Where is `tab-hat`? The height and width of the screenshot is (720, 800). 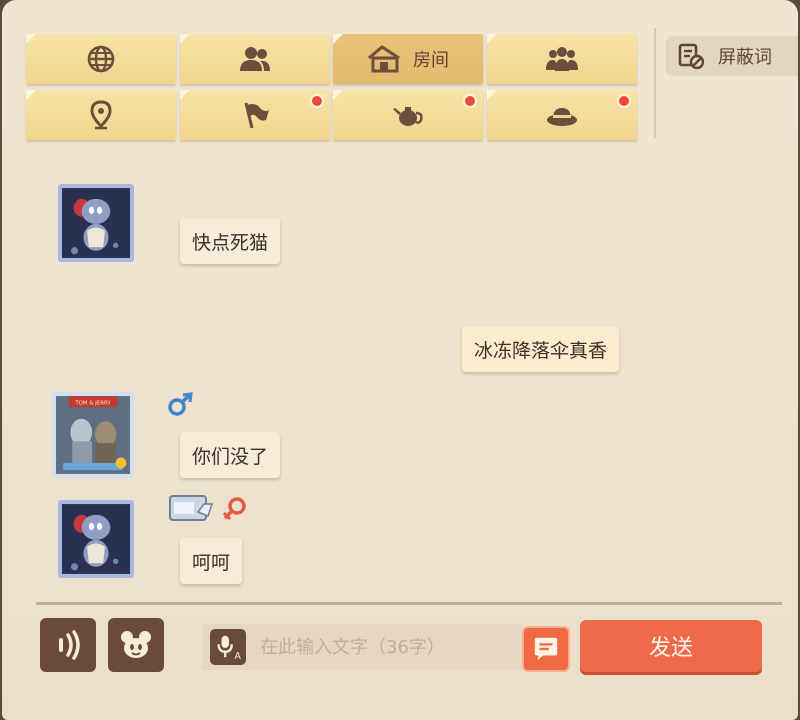 tab-hat is located at coordinates (562, 115).